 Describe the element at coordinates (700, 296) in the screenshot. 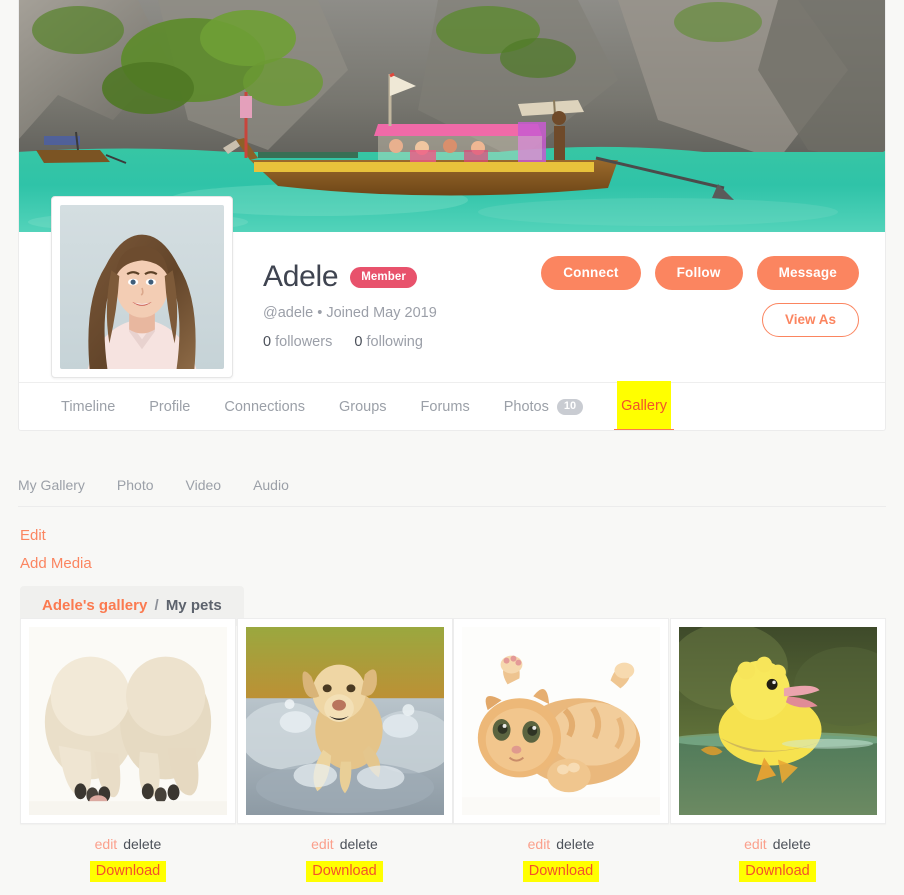

I see `profile-actions: Connect Follow Message View As` at that location.